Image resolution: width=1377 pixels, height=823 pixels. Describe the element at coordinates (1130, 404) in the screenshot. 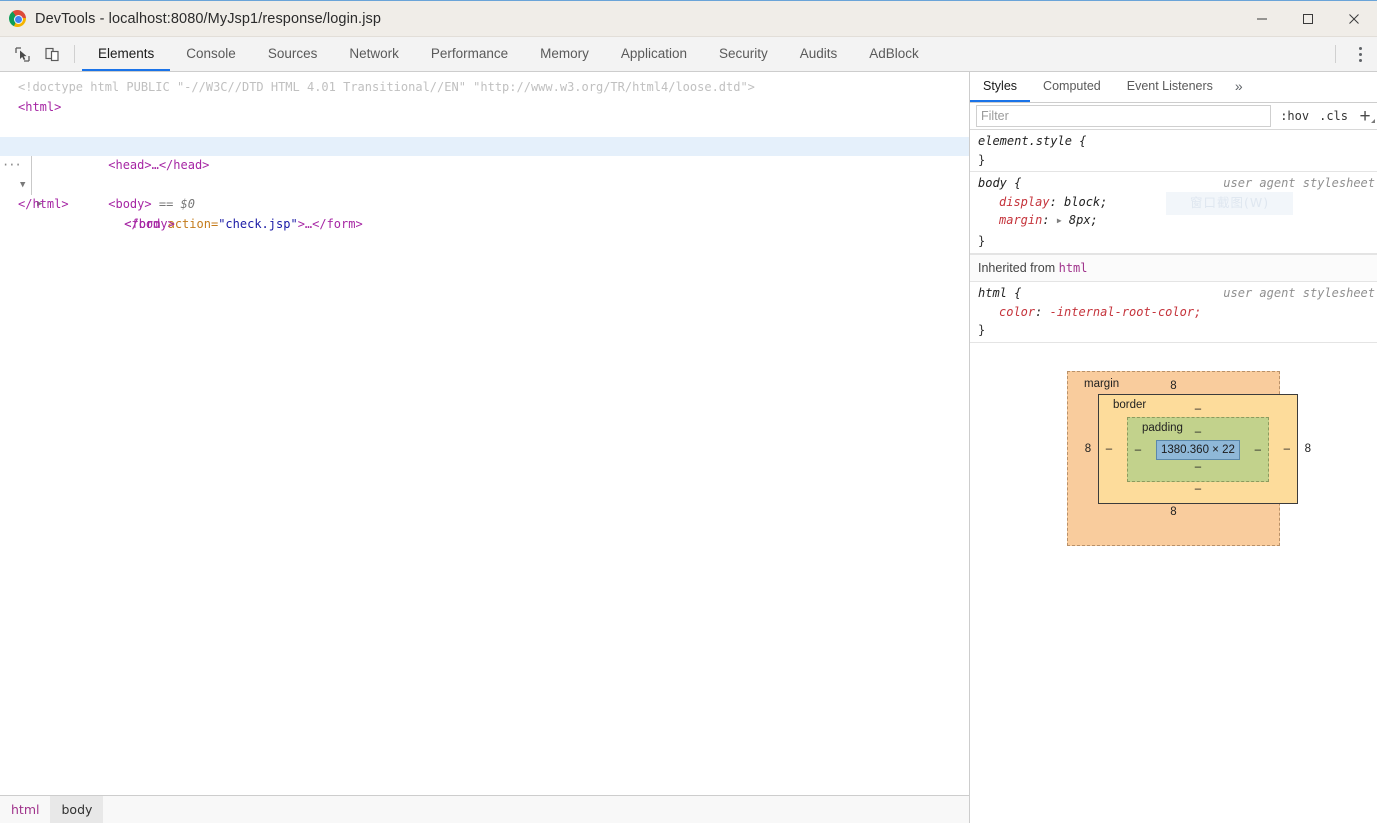

I see `box-model-border-label: border` at that location.